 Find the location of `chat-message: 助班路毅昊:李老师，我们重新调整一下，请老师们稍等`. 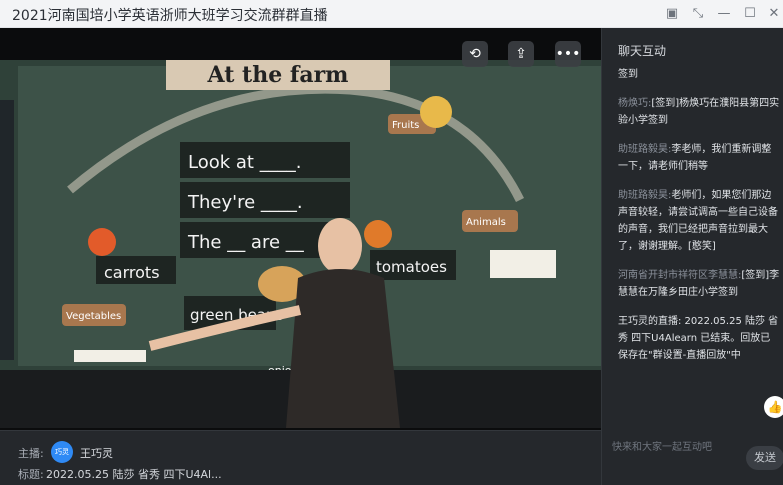

chat-message: 助班路毅昊:李老师，我们重新调整一下，请老师们稍等 is located at coordinates (695, 158).